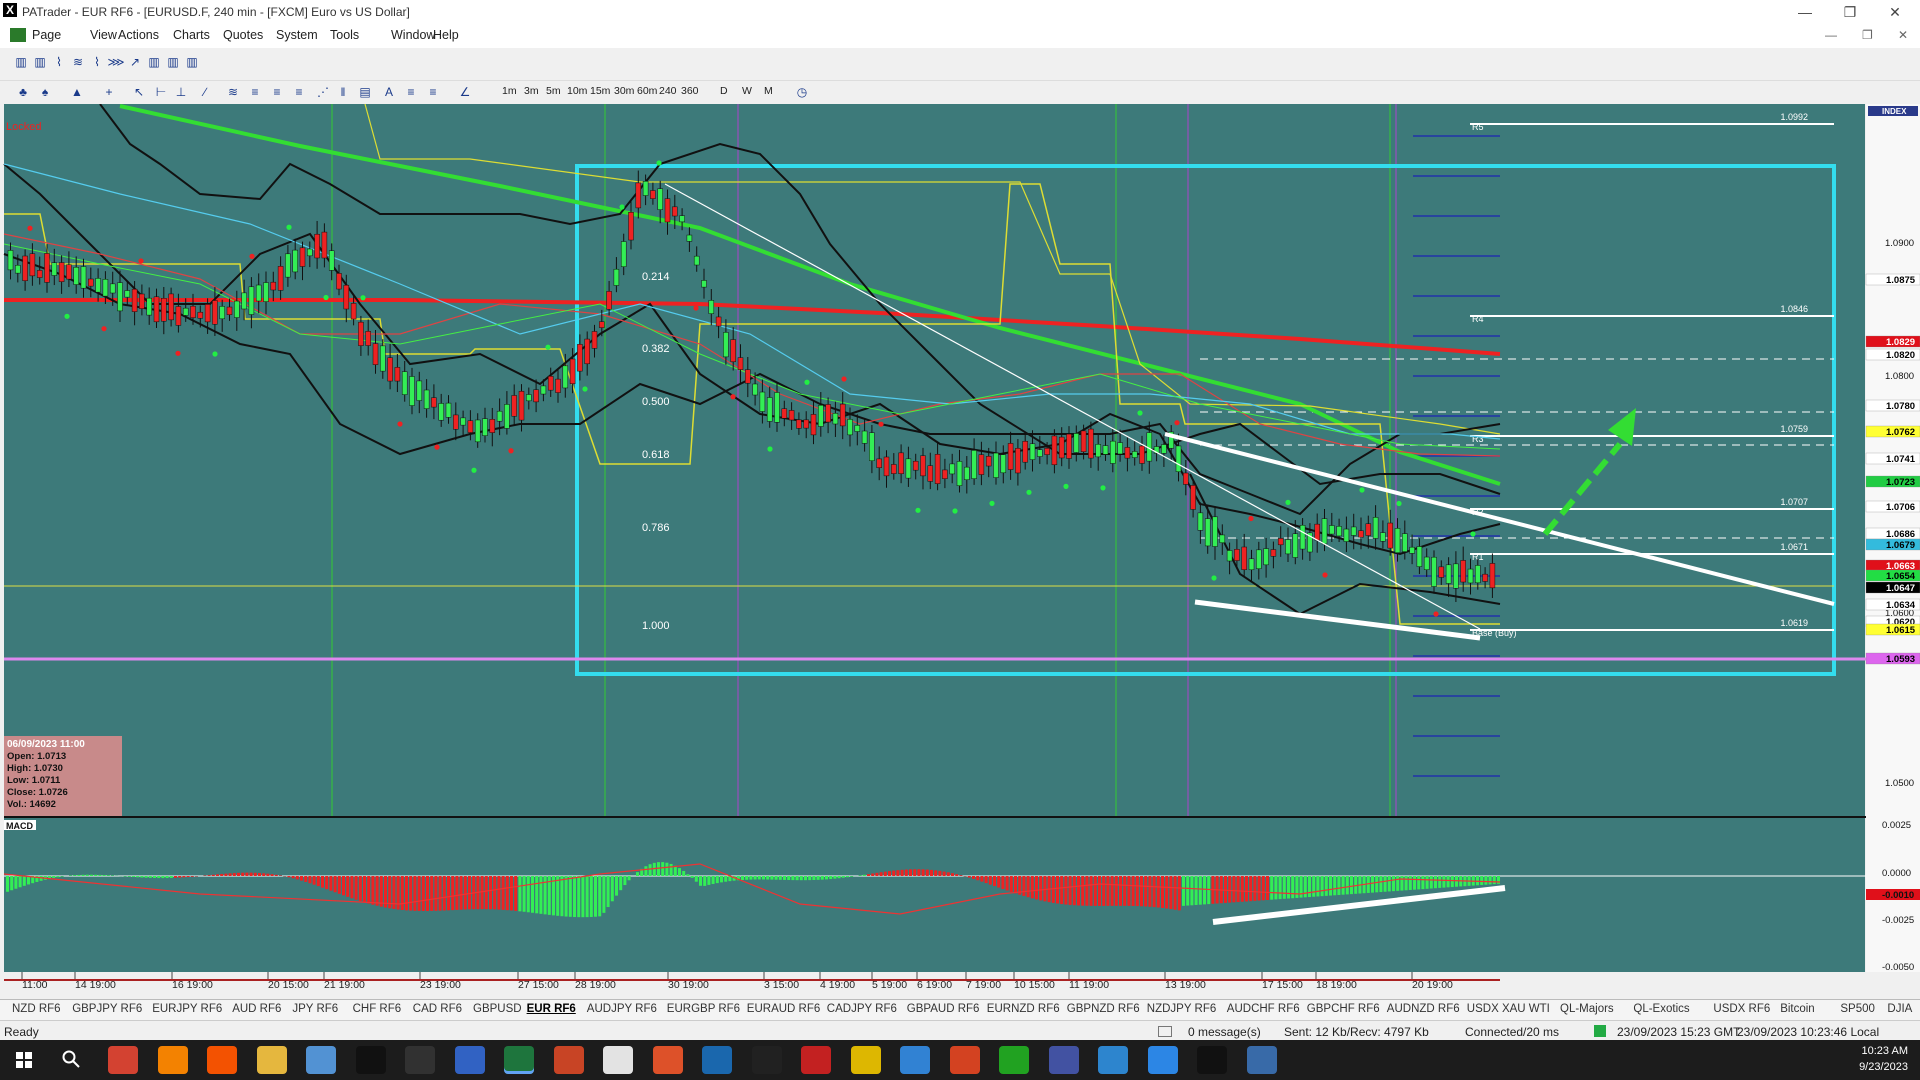 The width and height of the screenshot is (1920, 1080). Describe the element at coordinates (553, 91) in the screenshot. I see `timeframe-5m: 5m` at that location.